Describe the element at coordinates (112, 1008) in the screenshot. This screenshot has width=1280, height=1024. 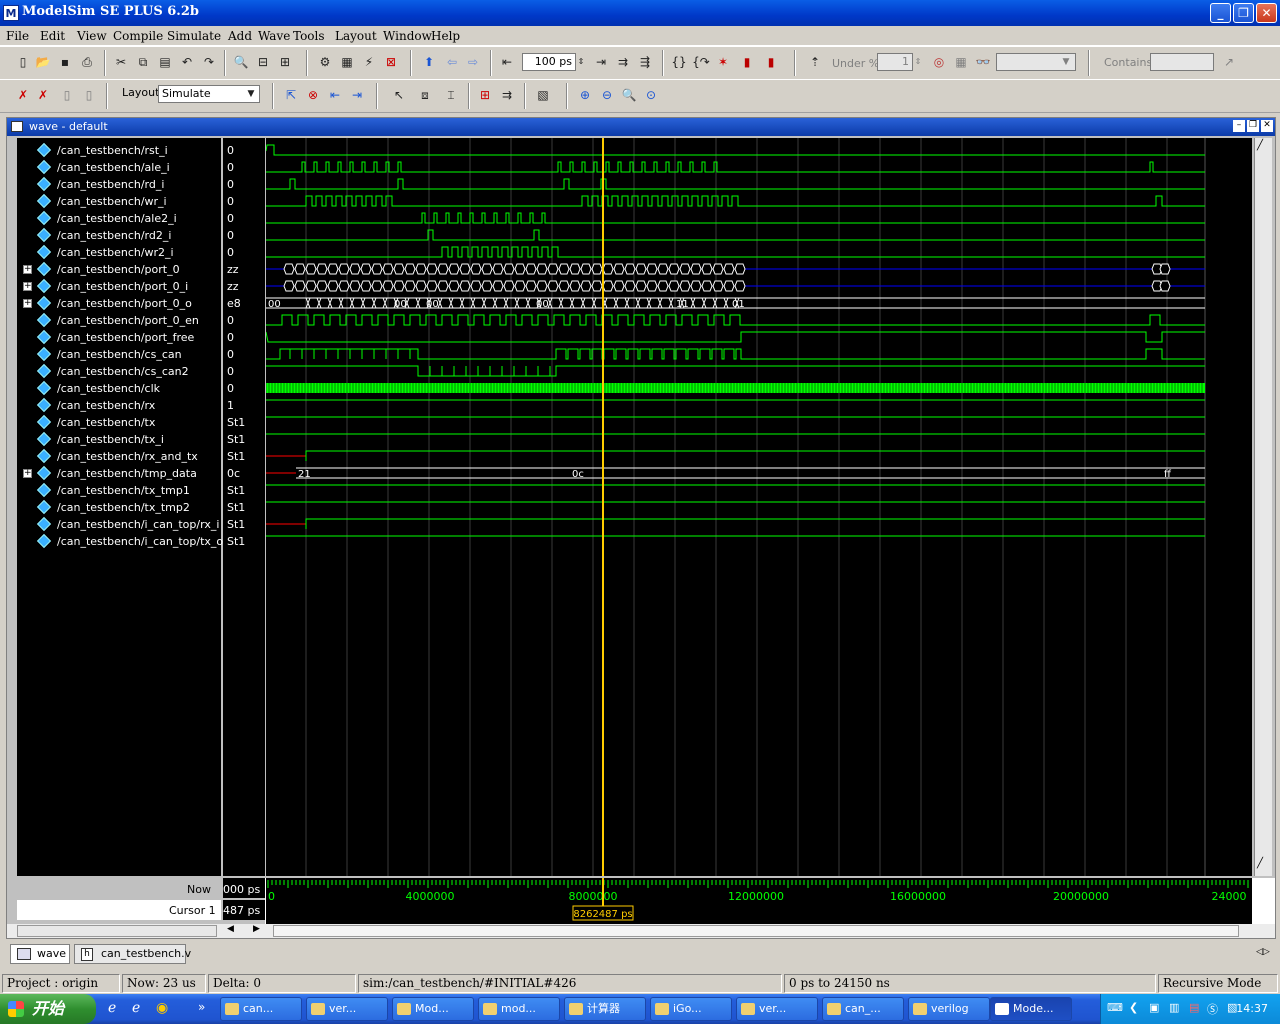
I see `ie-icon: ℯ` at that location.